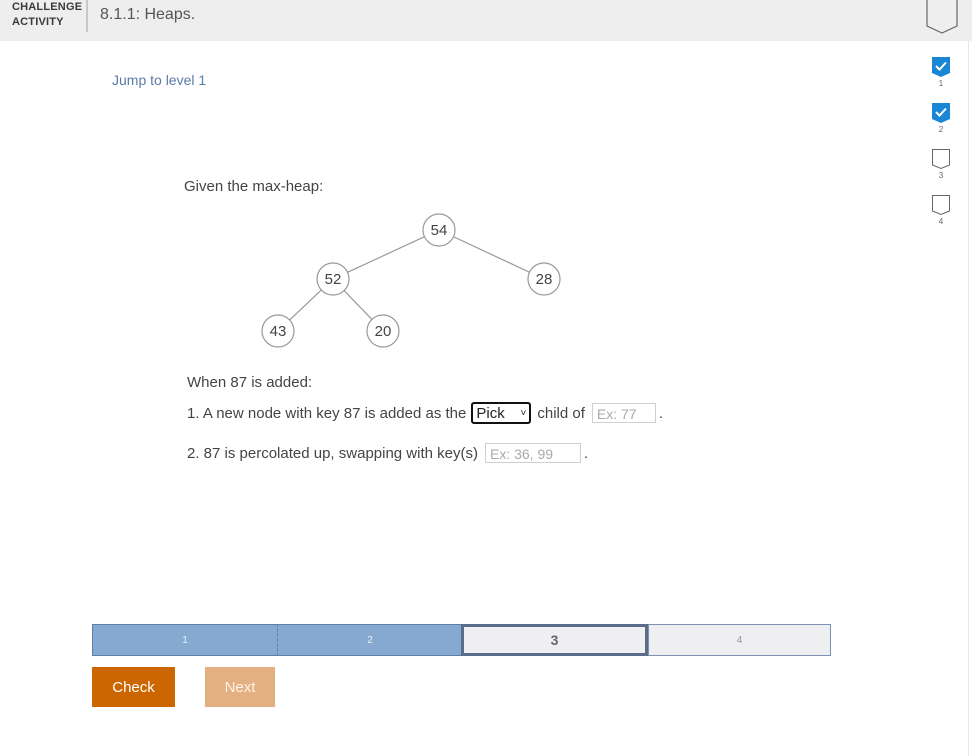 The width and height of the screenshot is (972, 756). What do you see at coordinates (942, 20) in the screenshot?
I see `level-badge-icon` at bounding box center [942, 20].